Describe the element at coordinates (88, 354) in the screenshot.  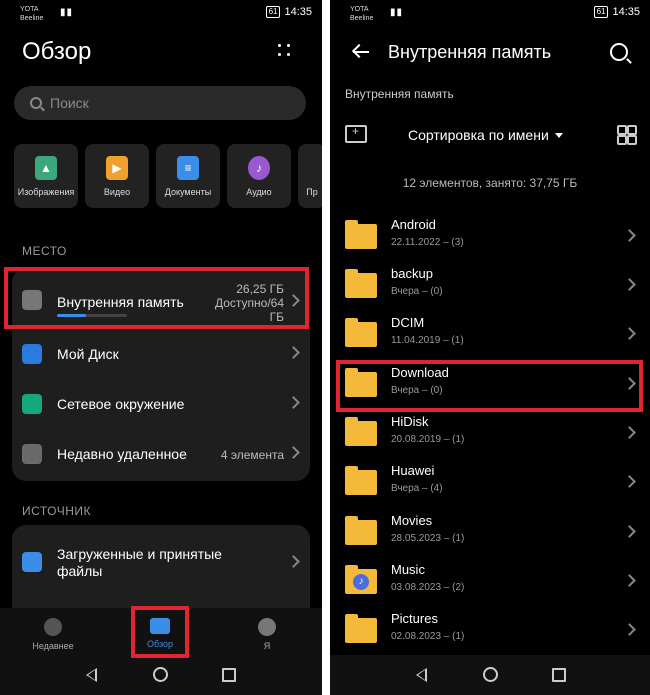
I see `location-label: Мой Диск` at that location.